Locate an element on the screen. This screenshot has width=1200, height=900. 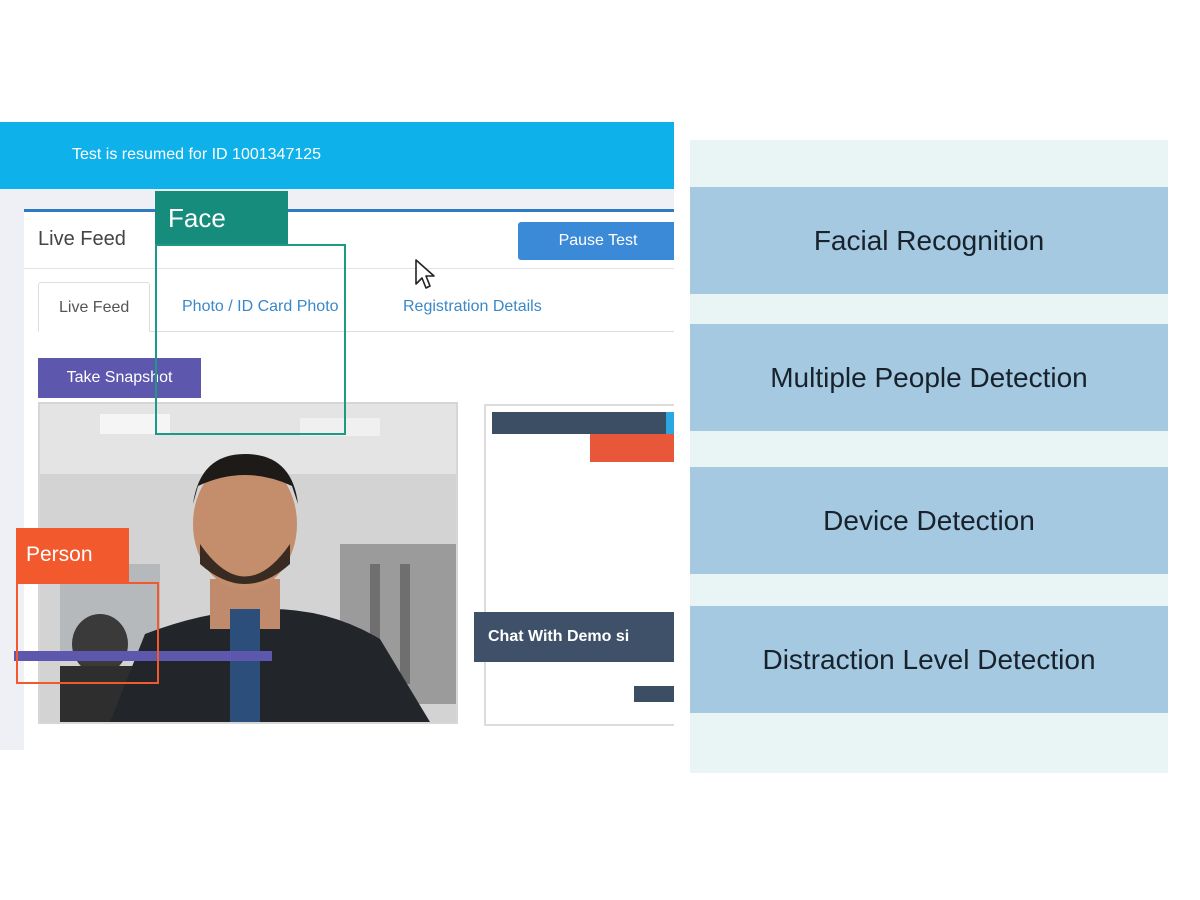
feature-facial-recognition: Facial Recognition is located at coordinates (929, 240).